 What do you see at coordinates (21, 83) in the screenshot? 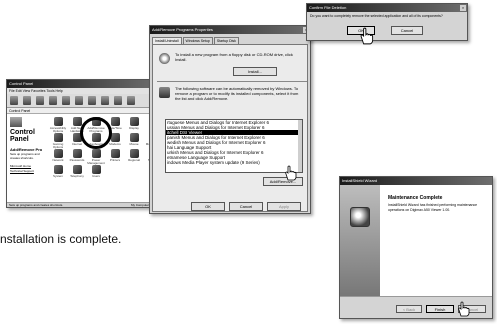
I see `control-panel-title: Control Panel` at bounding box center [21, 83].